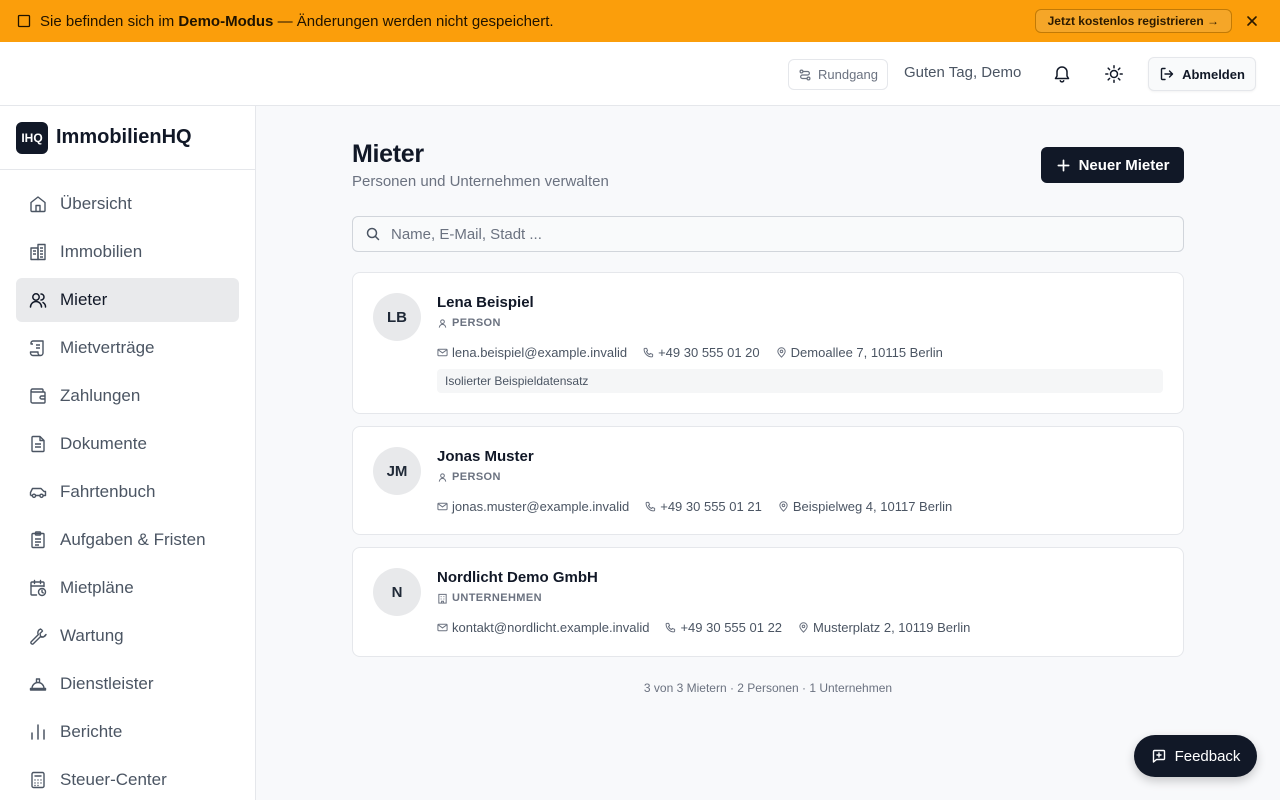 This screenshot has height=800, width=1280. I want to click on tenant-email-text: jonas.muster@example.invalid, so click(541, 506).